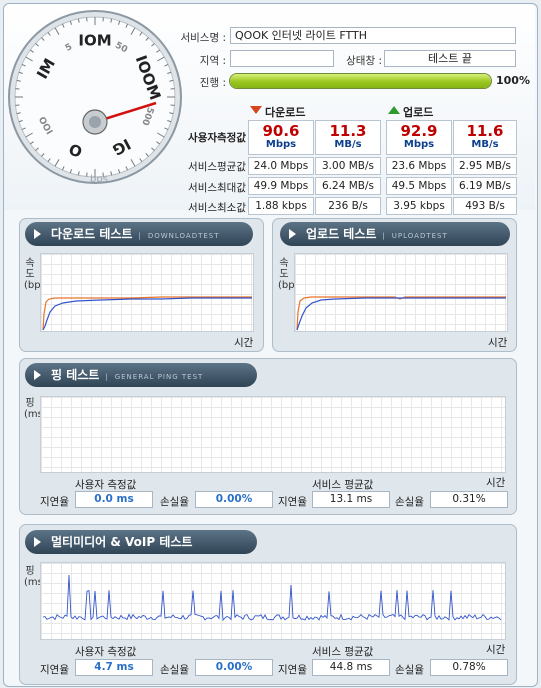 Image resolution: width=541 pixels, height=688 pixels. Describe the element at coordinates (485, 206) in the screenshot. I see `min-up-bs: 493 B/s` at that location.